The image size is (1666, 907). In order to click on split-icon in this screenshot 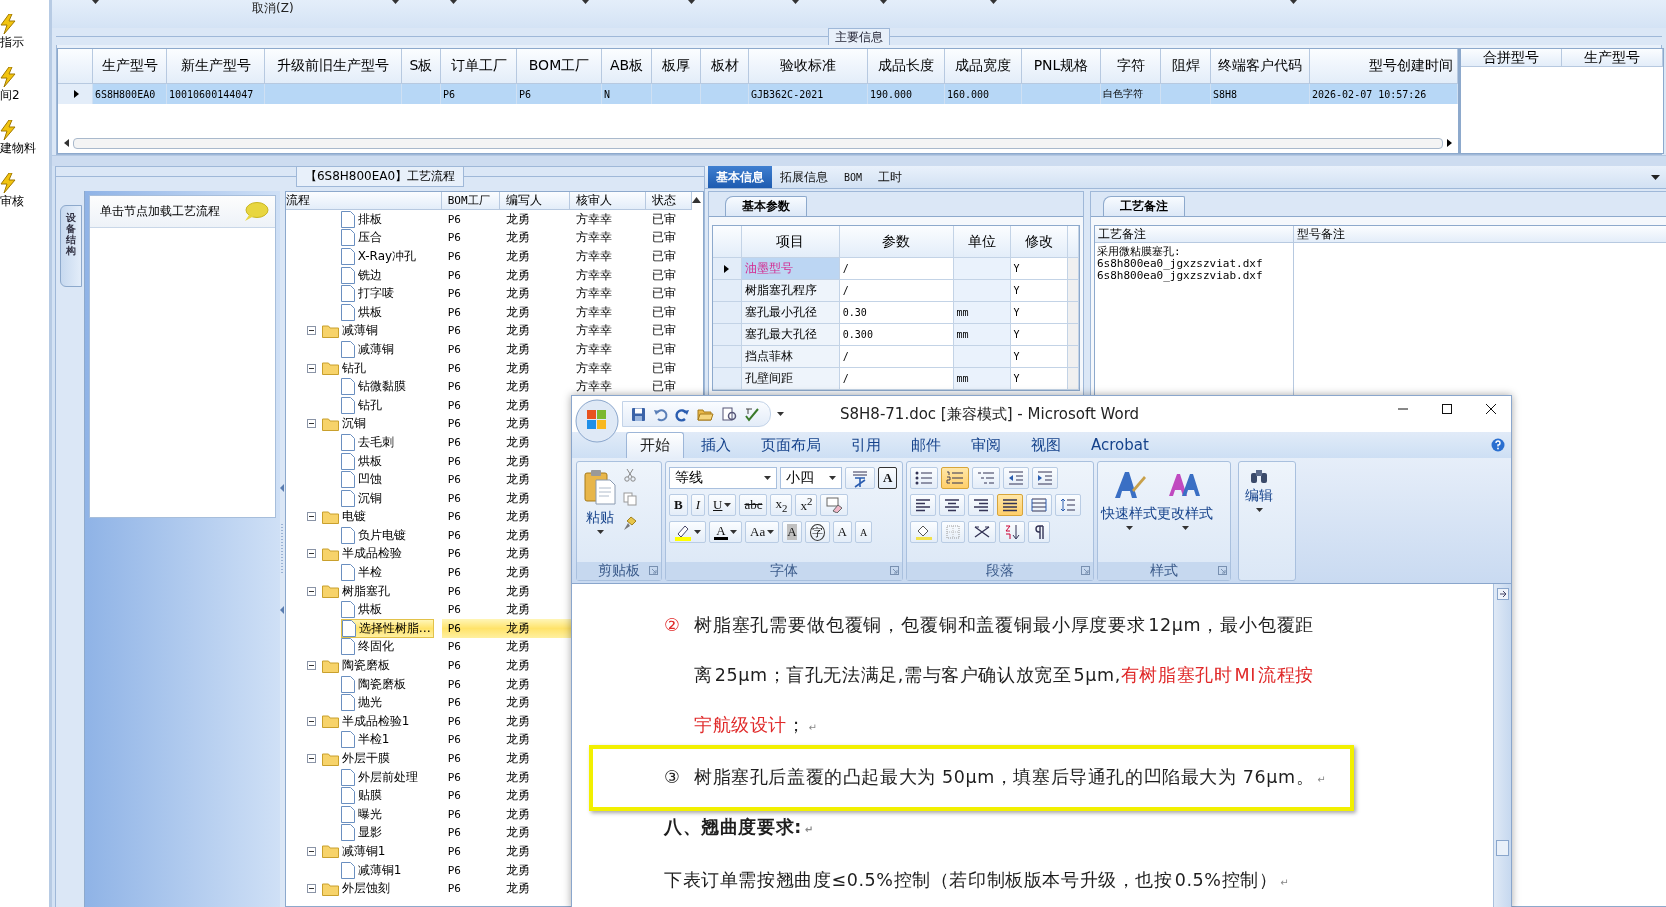, I will do `click(1502, 594)`.